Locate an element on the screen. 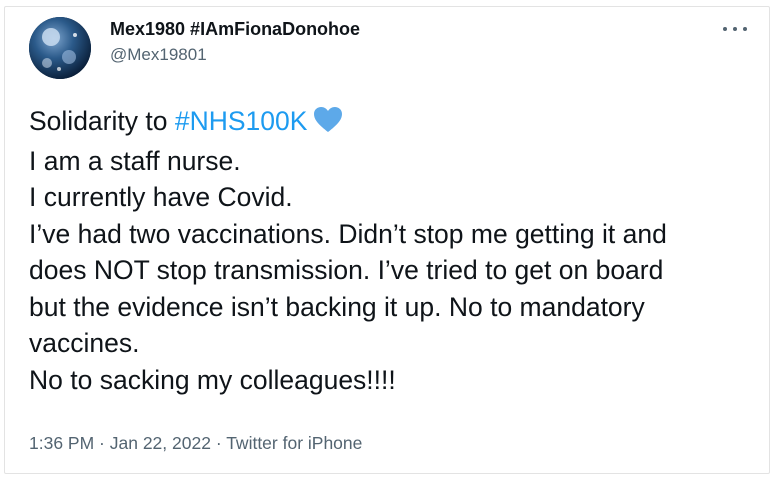 Image resolution: width=779 pixels, height=479 pixels. user-handle: @Mex19801 is located at coordinates (158, 55).